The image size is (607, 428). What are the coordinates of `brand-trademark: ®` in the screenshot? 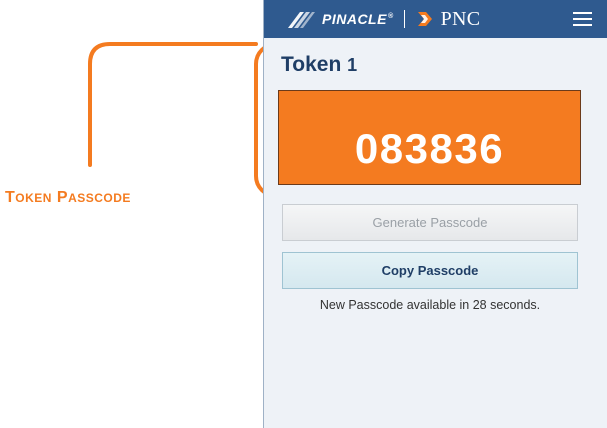 It's located at (390, 17).